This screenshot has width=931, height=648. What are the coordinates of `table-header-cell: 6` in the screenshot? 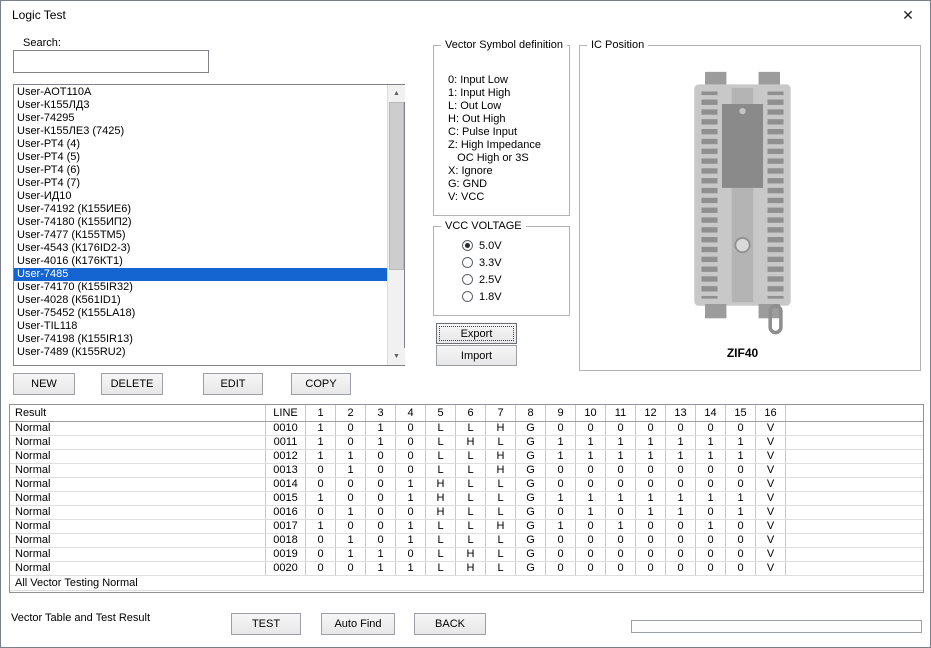 It's located at (471, 413).